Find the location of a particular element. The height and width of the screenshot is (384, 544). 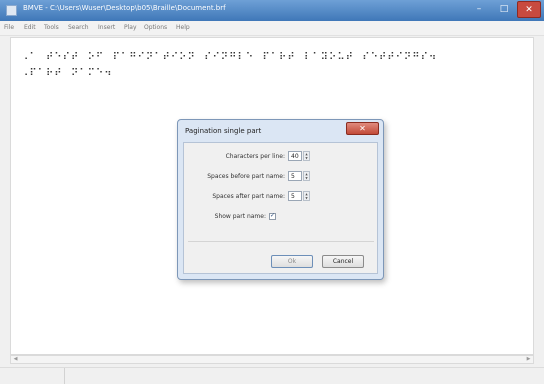

dialog-close-button: ✕ is located at coordinates (362, 128).